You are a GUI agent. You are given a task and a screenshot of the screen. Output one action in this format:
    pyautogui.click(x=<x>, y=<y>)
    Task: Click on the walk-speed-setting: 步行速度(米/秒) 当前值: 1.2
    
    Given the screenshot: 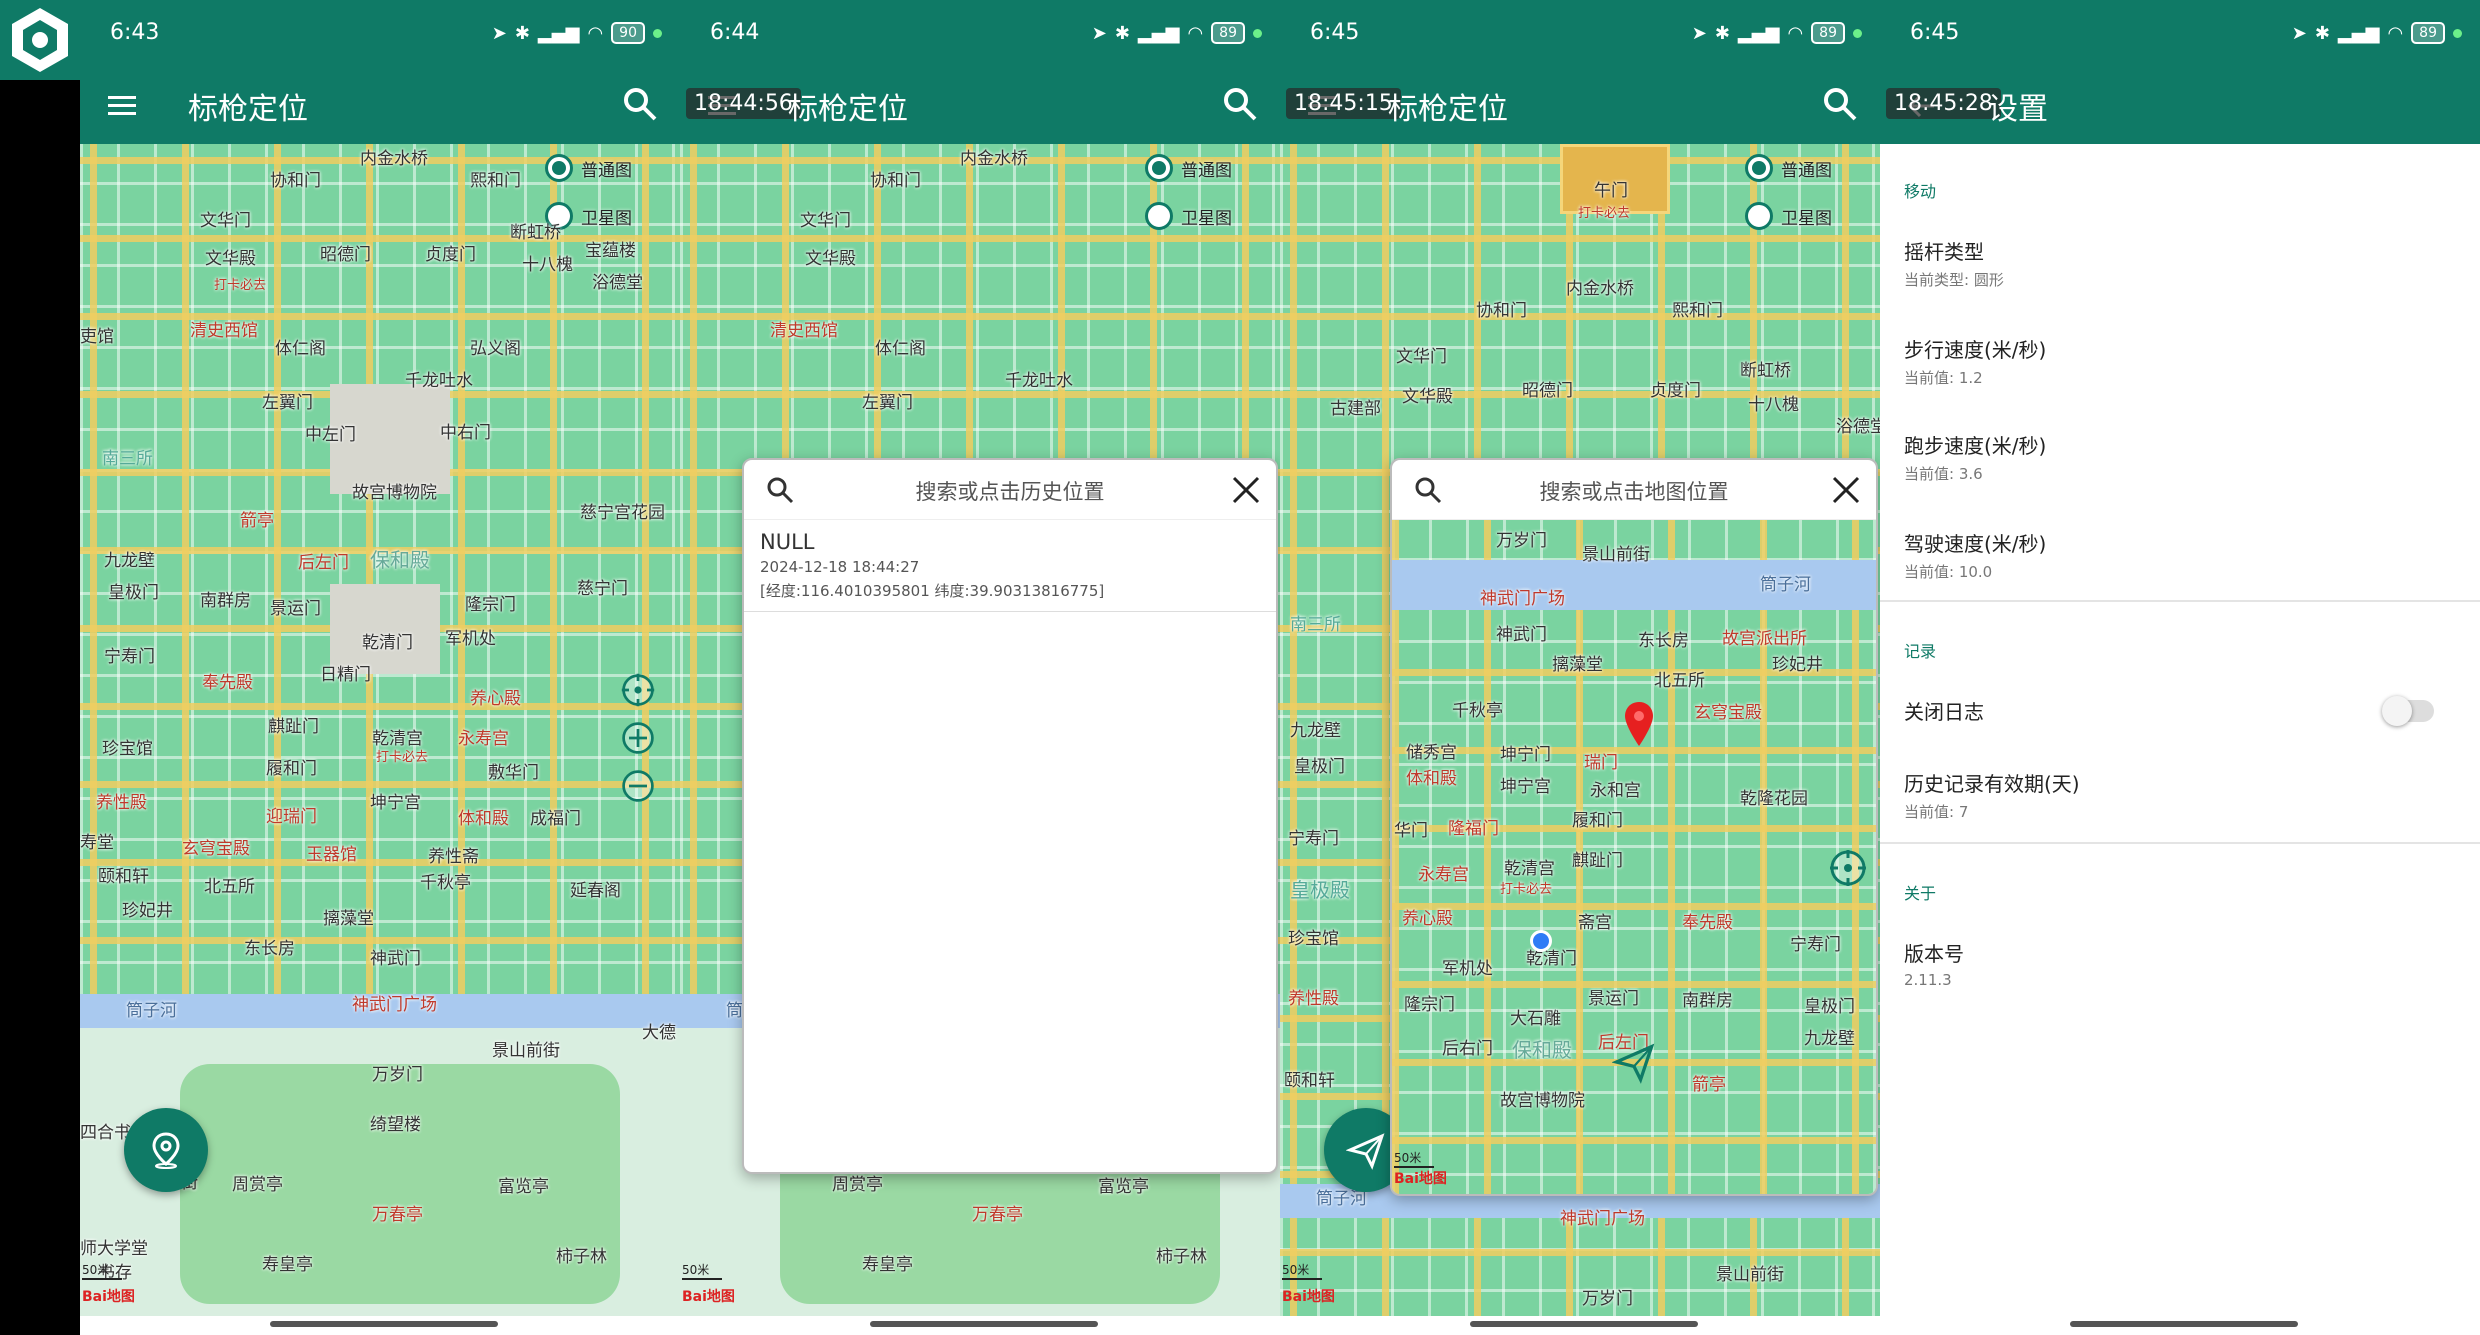 What is the action you would take?
    pyautogui.click(x=1975, y=361)
    